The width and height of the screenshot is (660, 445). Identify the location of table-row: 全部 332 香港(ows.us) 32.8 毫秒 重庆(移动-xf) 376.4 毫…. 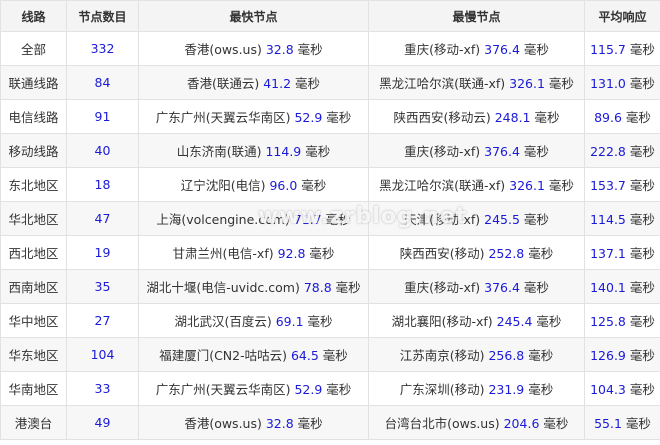
(330, 48).